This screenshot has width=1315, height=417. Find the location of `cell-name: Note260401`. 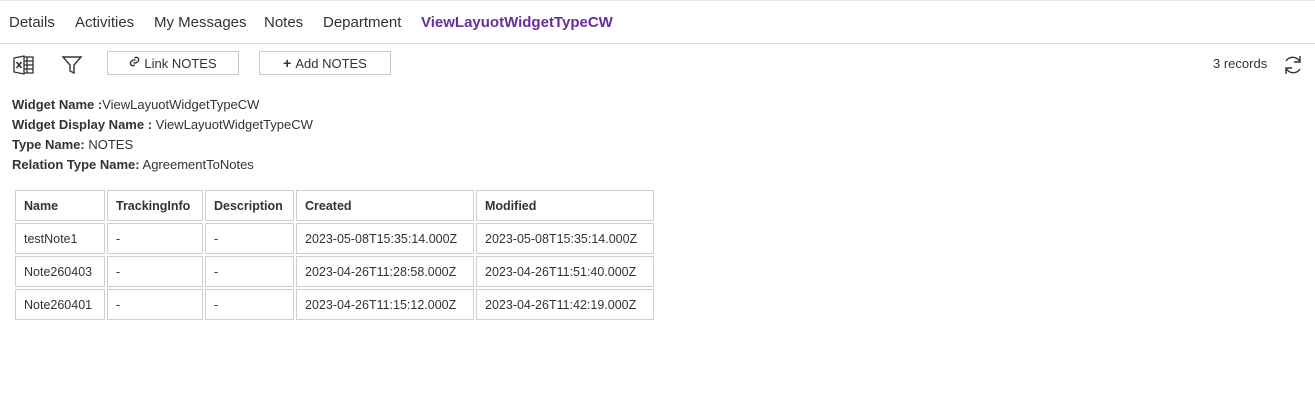

cell-name: Note260401 is located at coordinates (60, 304).